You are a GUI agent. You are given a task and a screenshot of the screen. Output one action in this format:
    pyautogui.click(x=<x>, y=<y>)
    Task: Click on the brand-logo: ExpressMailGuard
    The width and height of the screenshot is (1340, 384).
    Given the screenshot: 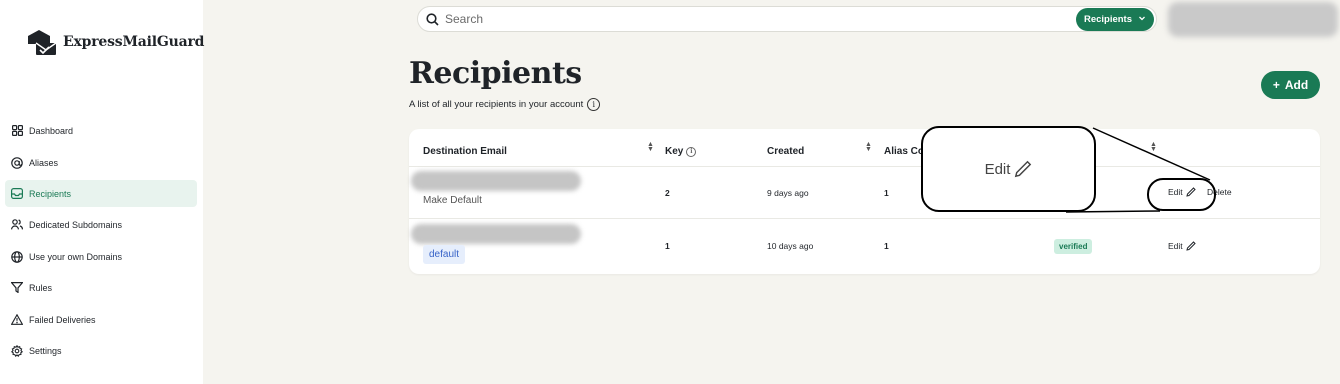 What is the action you would take?
    pyautogui.click(x=114, y=42)
    